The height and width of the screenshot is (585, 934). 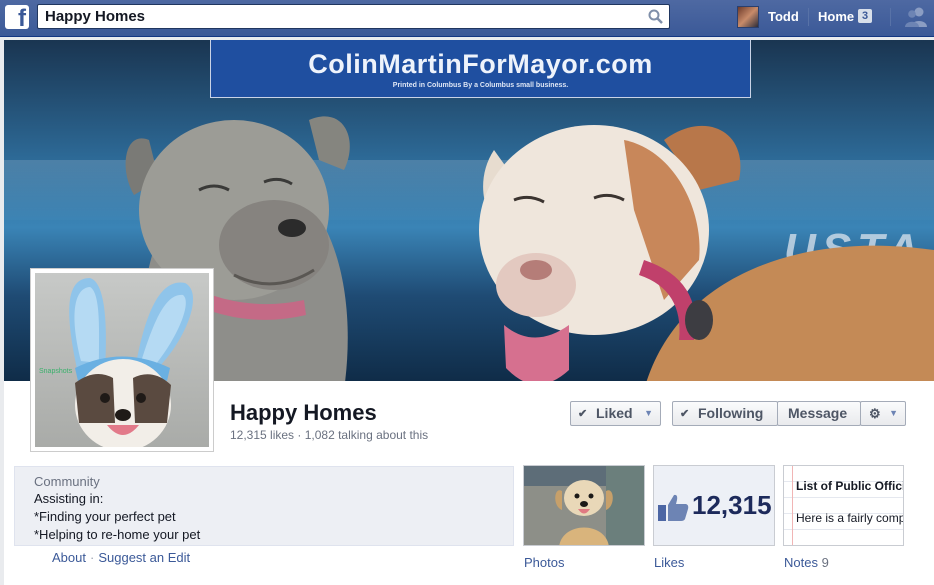 I want to click on search-icon, so click(x=655, y=19).